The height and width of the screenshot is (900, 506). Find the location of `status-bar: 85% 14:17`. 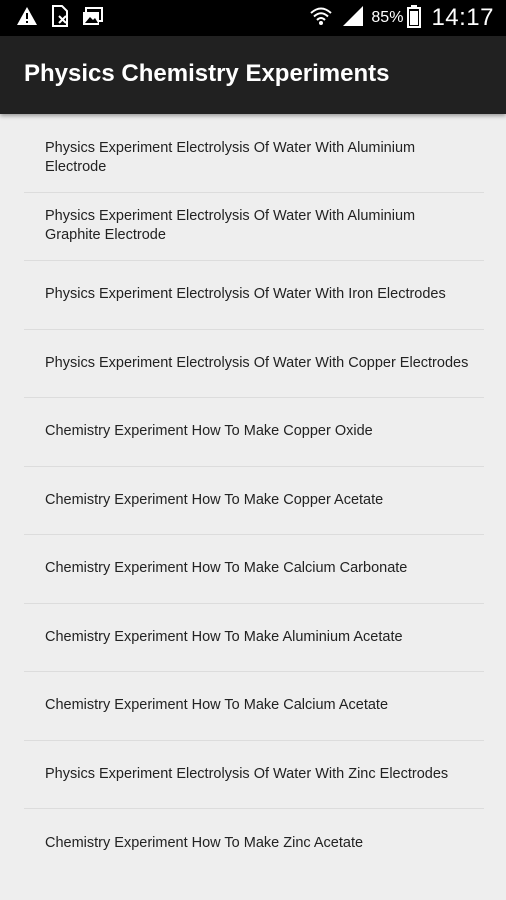

status-bar: 85% 14:17 is located at coordinates (253, 18).